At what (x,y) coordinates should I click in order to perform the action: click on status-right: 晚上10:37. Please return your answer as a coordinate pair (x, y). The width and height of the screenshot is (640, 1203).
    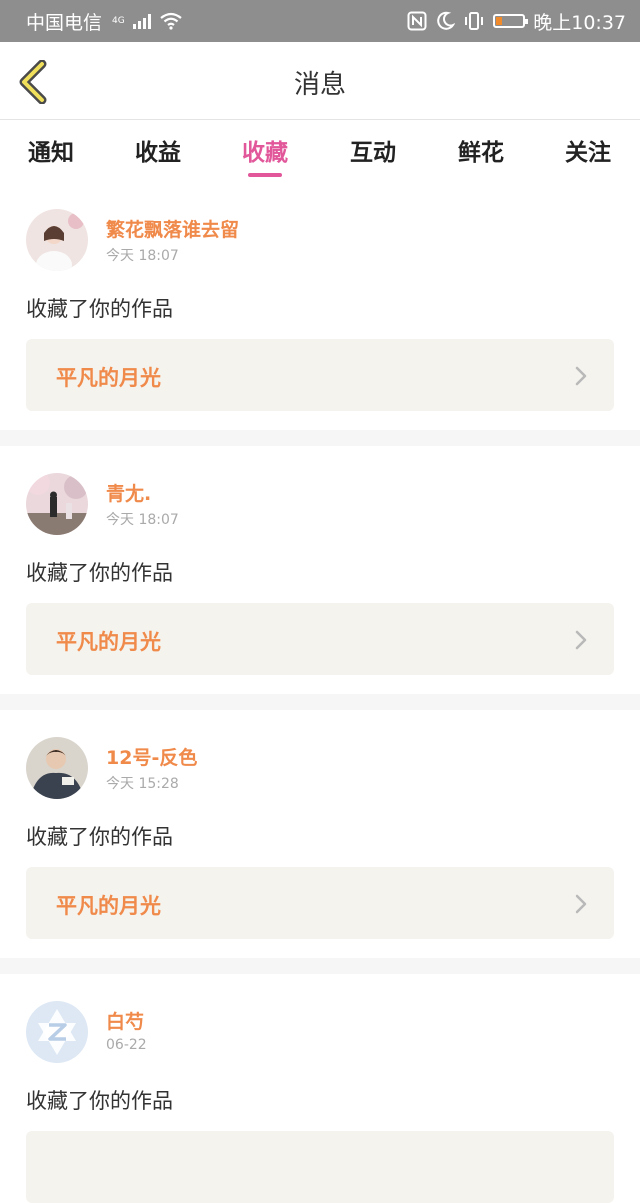
    Looking at the image, I should click on (516, 21).